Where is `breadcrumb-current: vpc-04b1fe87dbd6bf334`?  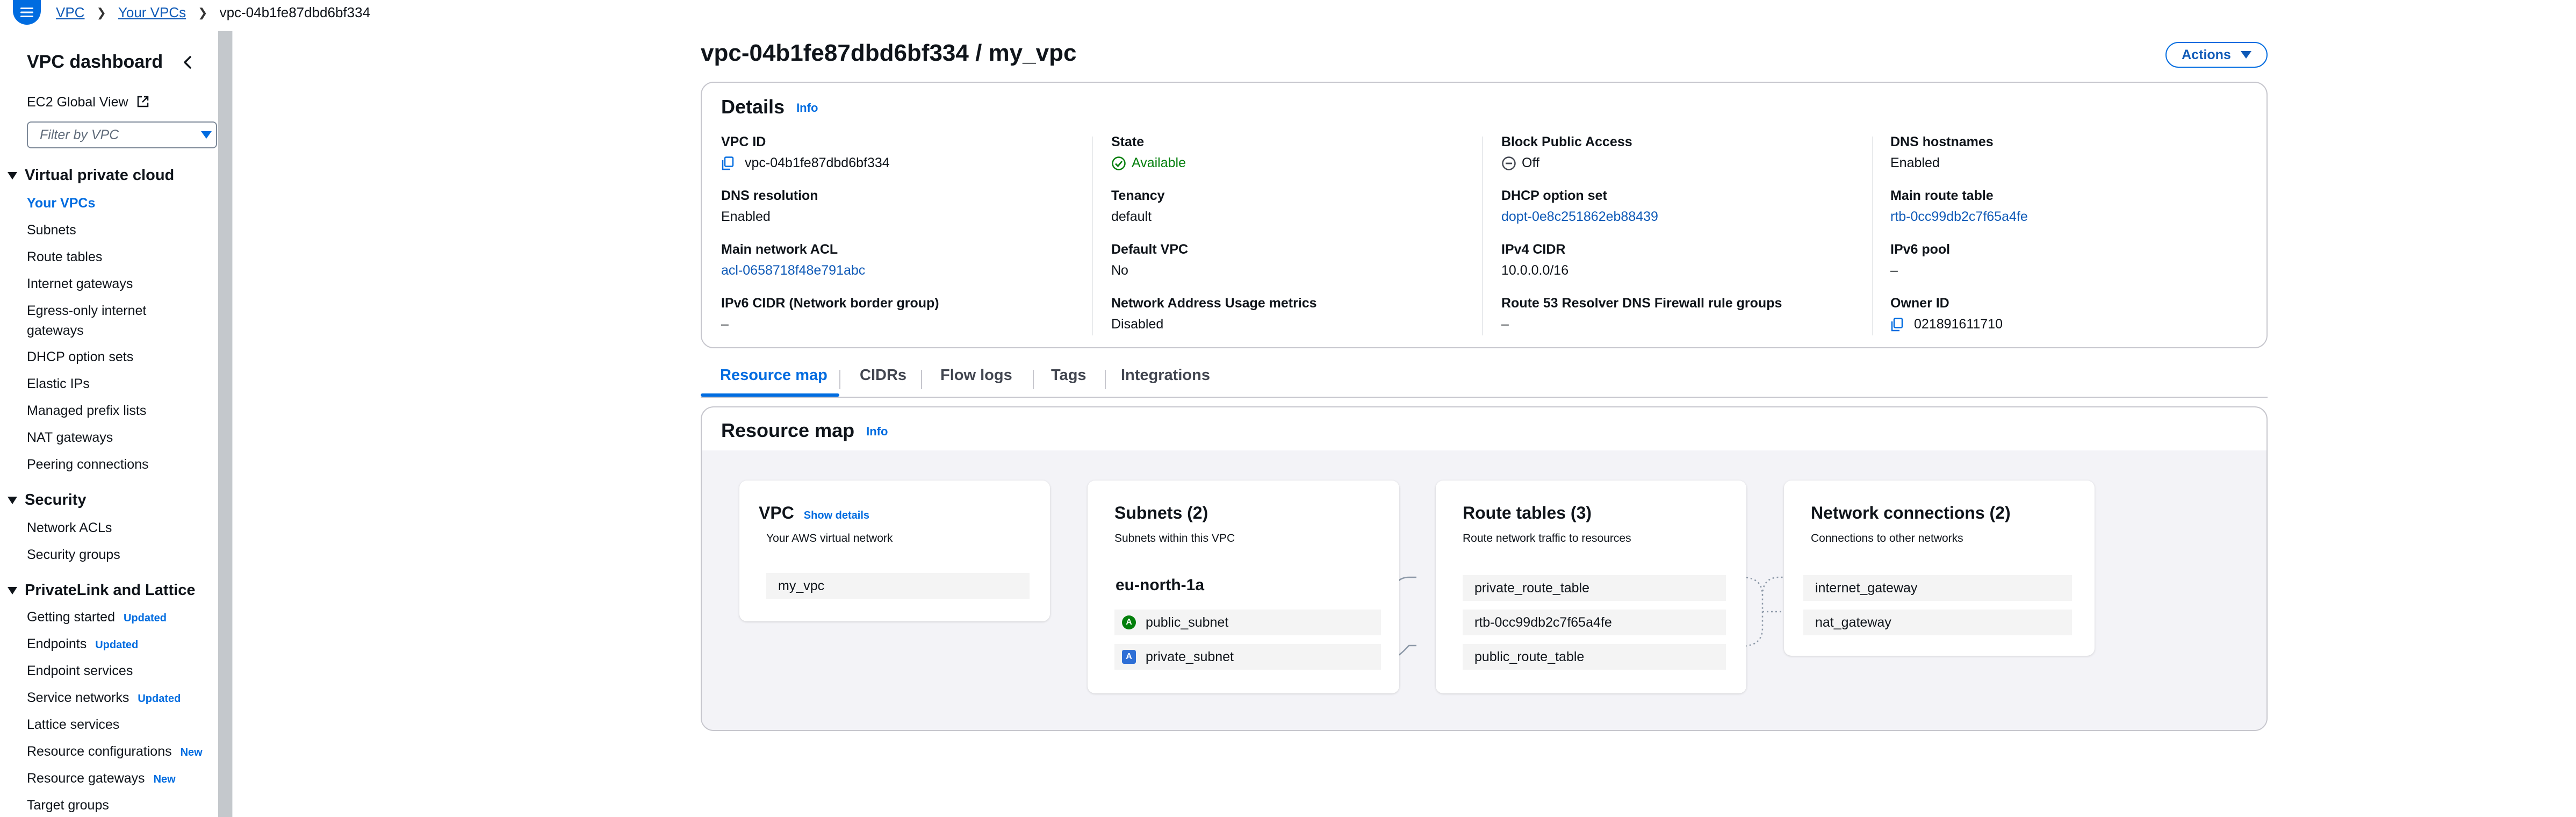
breadcrumb-current: vpc-04b1fe87dbd6bf334 is located at coordinates (295, 12).